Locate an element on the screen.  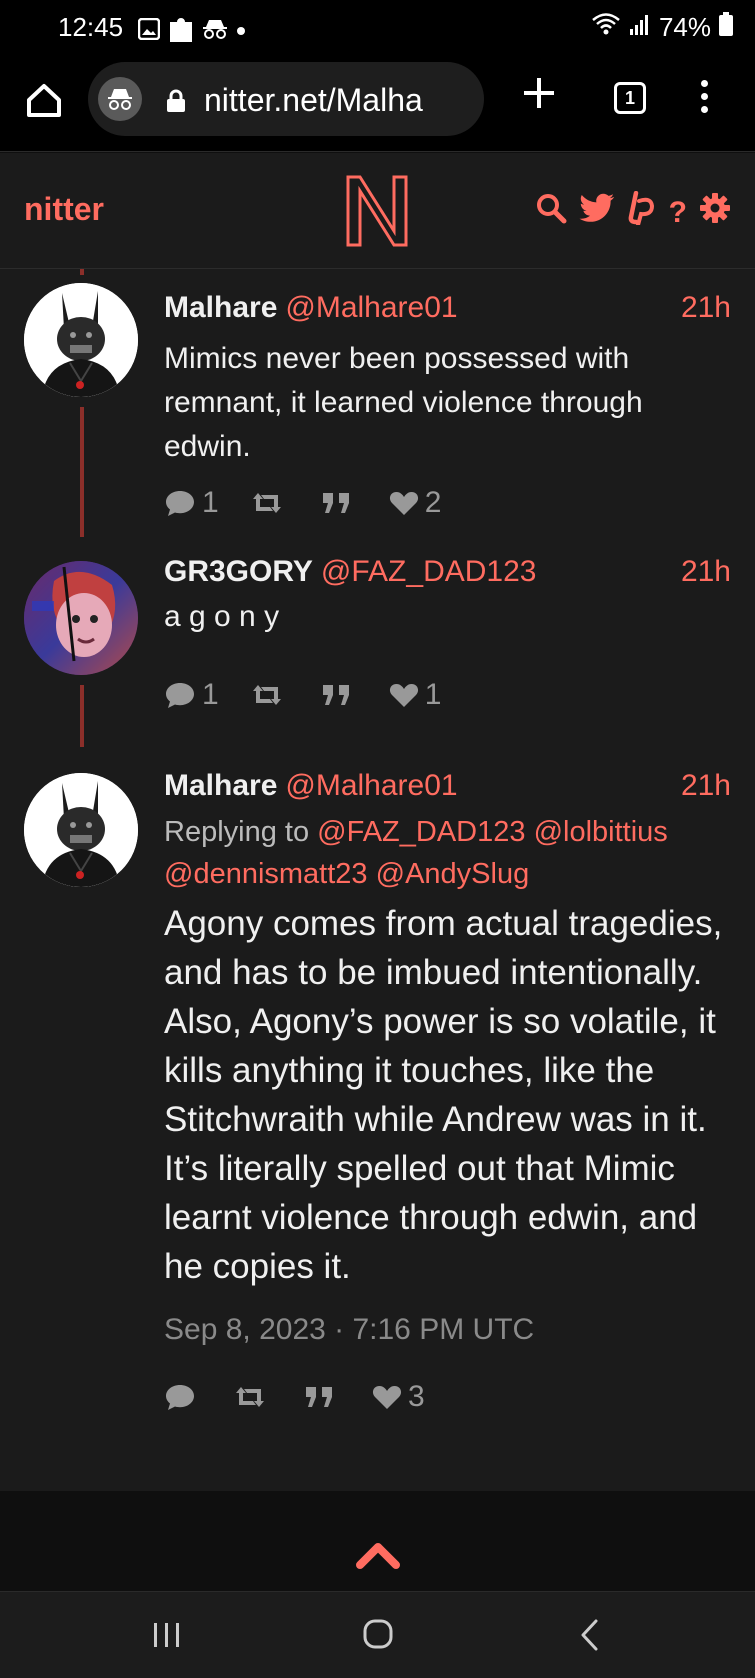
plus-icon is located at coordinates (539, 93).